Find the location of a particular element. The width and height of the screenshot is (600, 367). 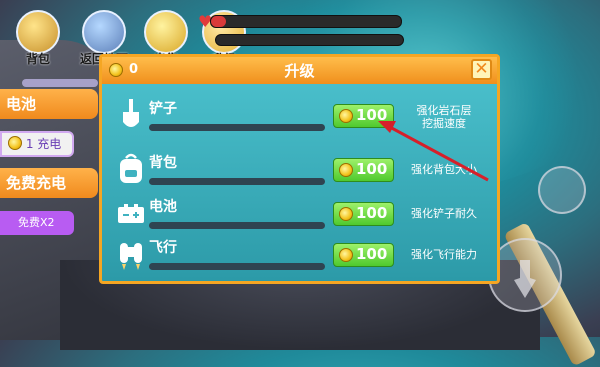

annotation-arrow is located at coordinates (433, 151).